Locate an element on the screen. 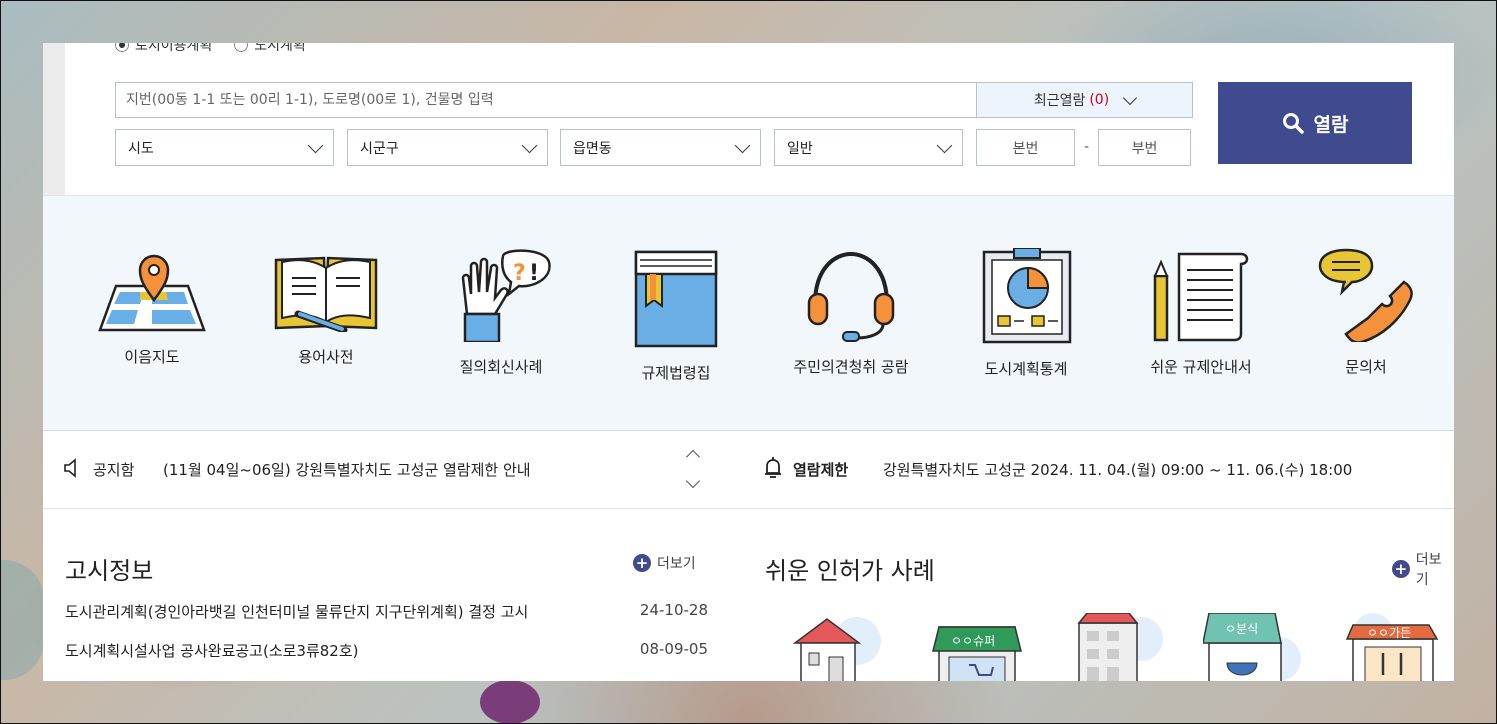 The width and height of the screenshot is (1497, 724). notice-scroll-controls is located at coordinates (693, 473).